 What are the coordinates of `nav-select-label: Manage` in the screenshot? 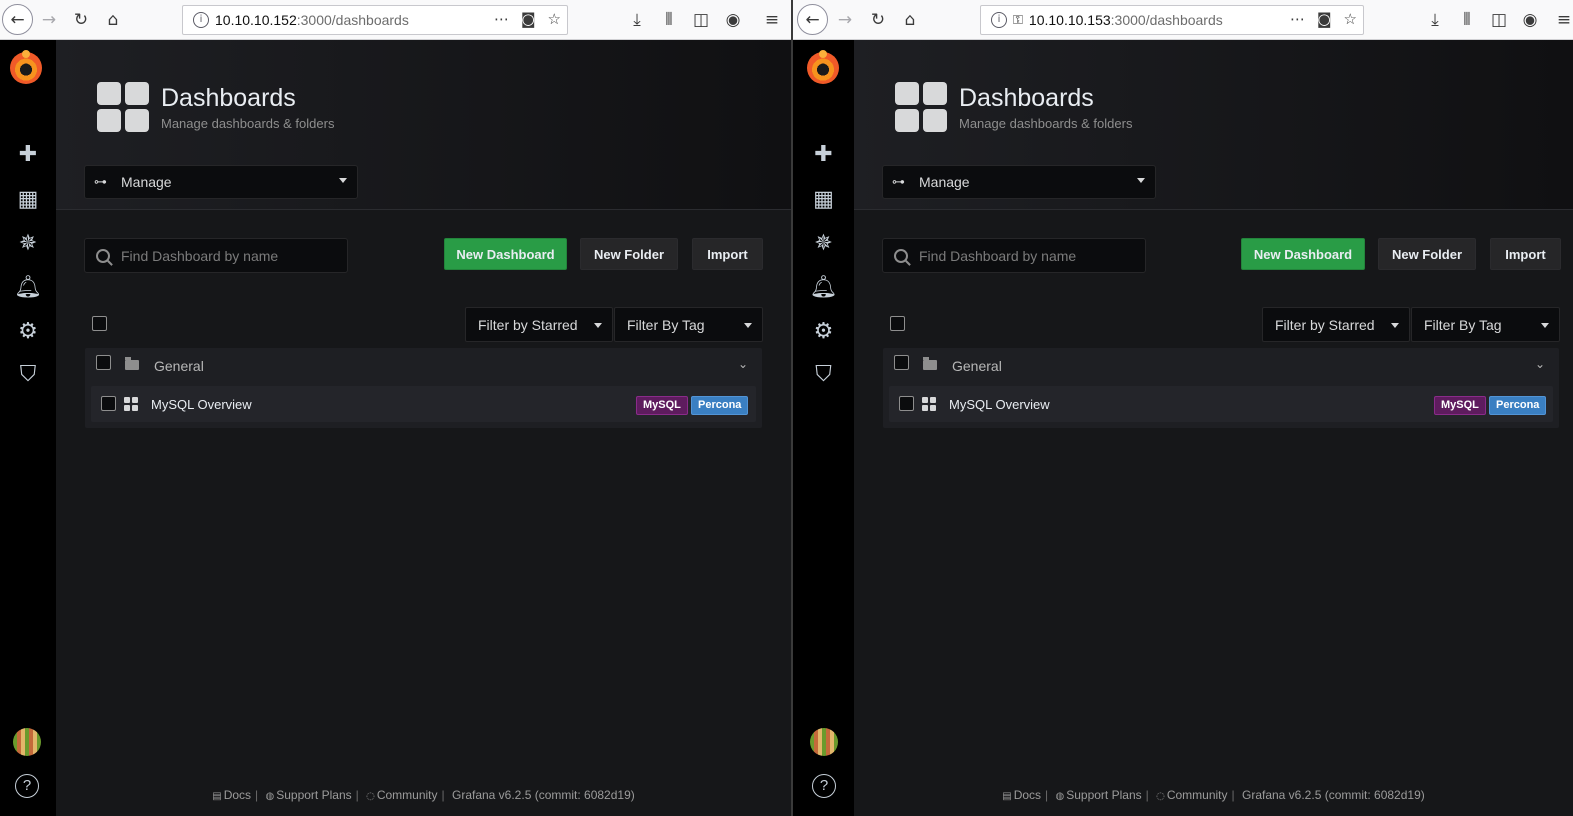 It's located at (146, 182).